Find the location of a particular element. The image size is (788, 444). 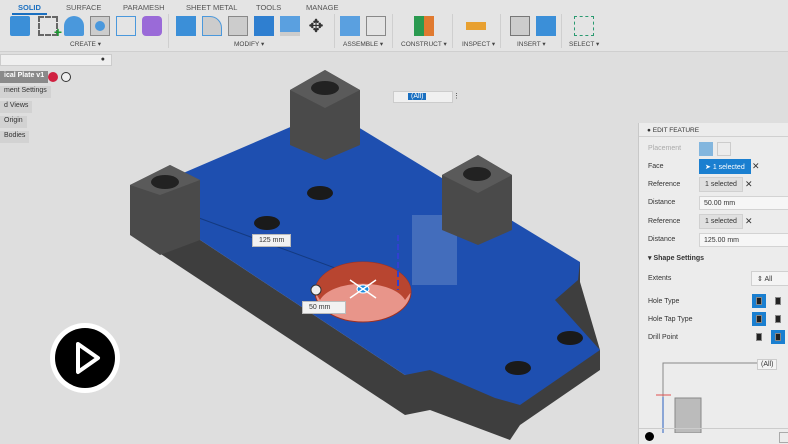

revolve-icon is located at coordinates (74, 26).